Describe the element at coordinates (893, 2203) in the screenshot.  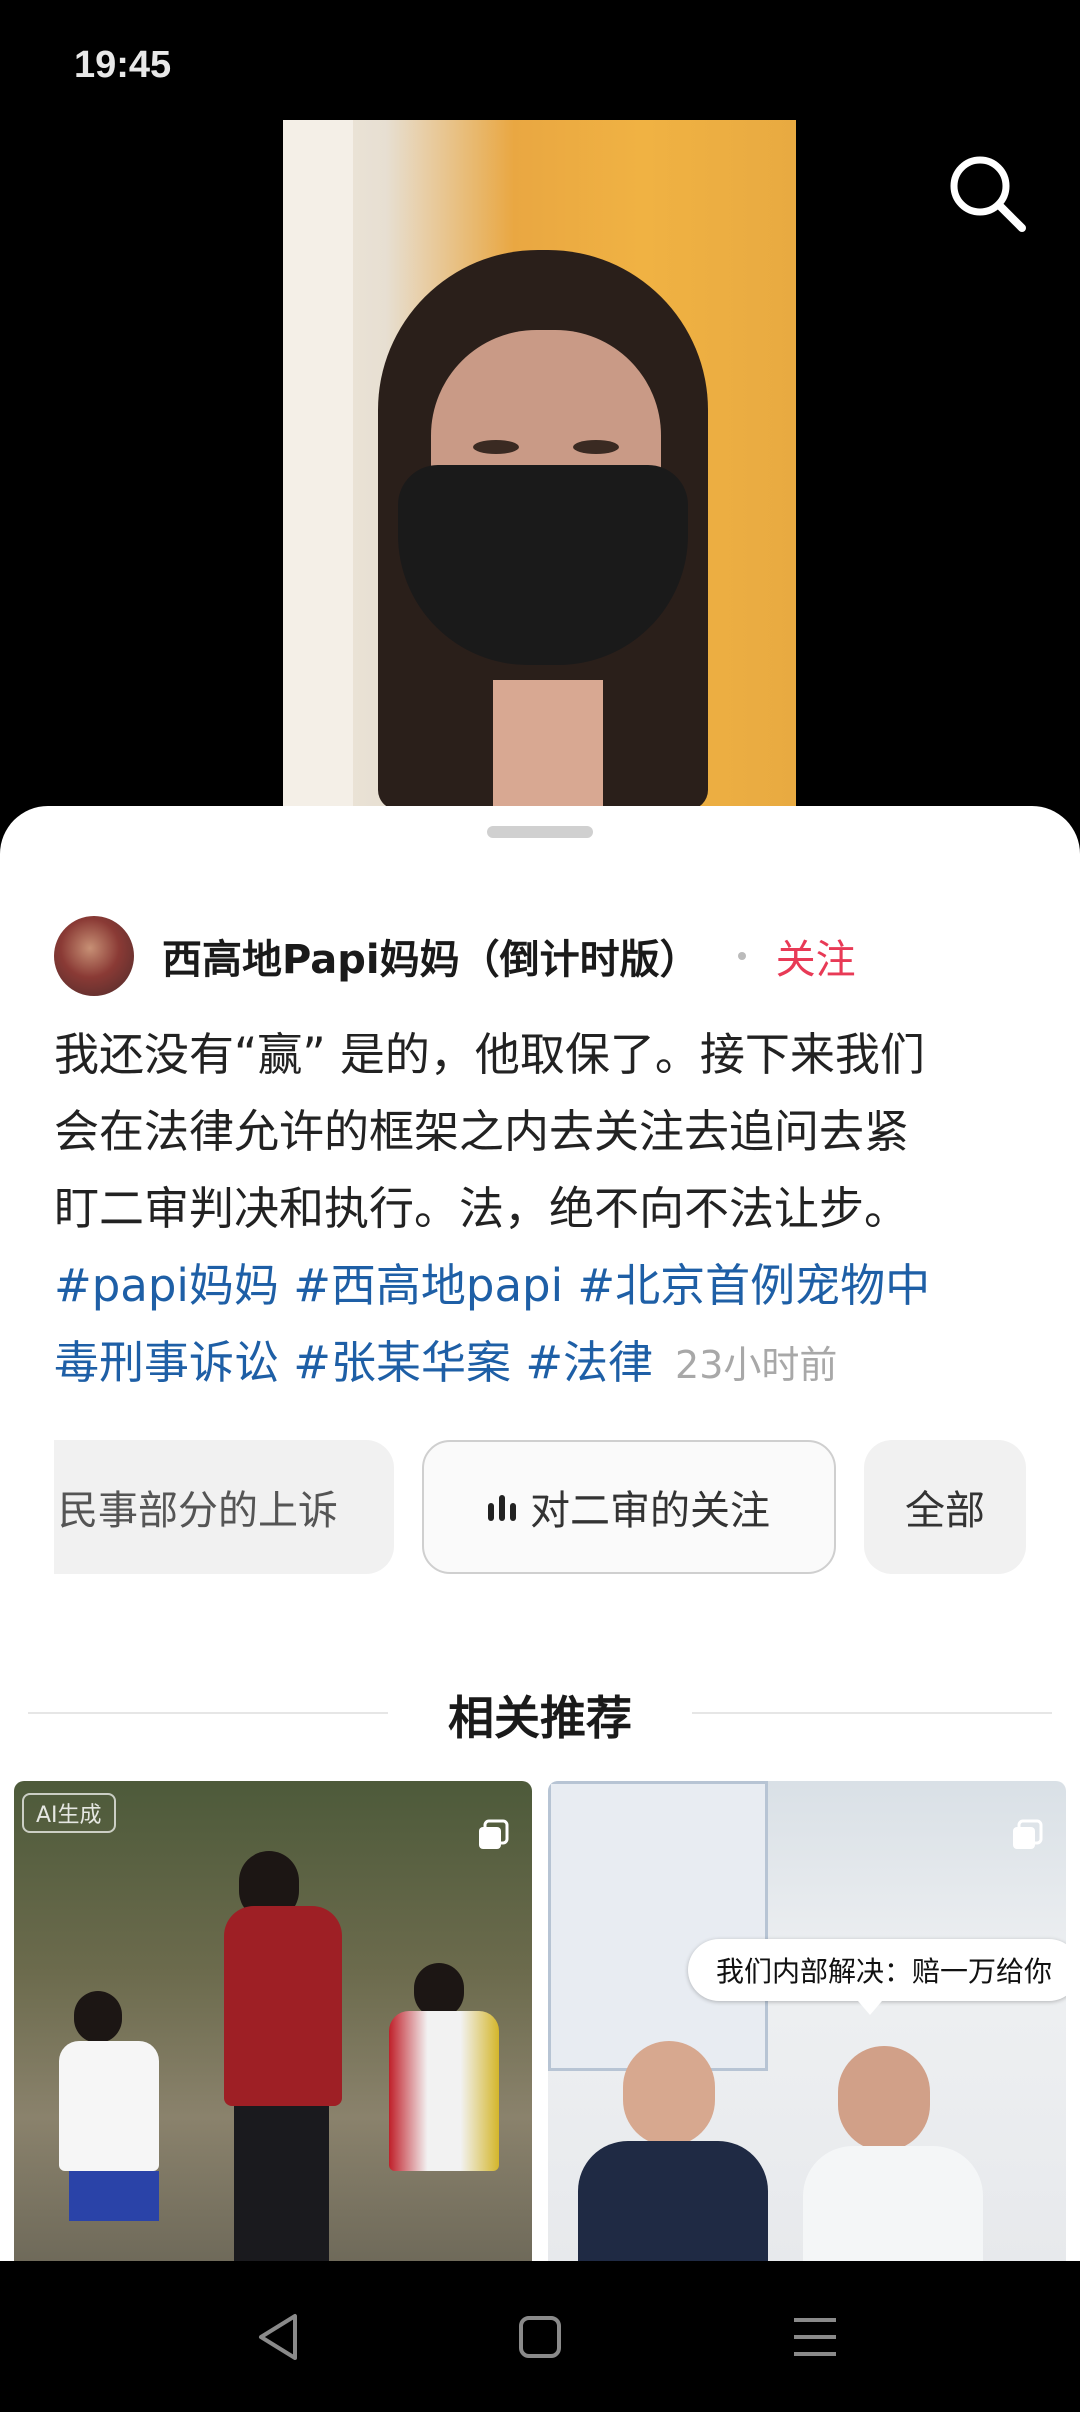
I see `photo-figure-coat` at that location.